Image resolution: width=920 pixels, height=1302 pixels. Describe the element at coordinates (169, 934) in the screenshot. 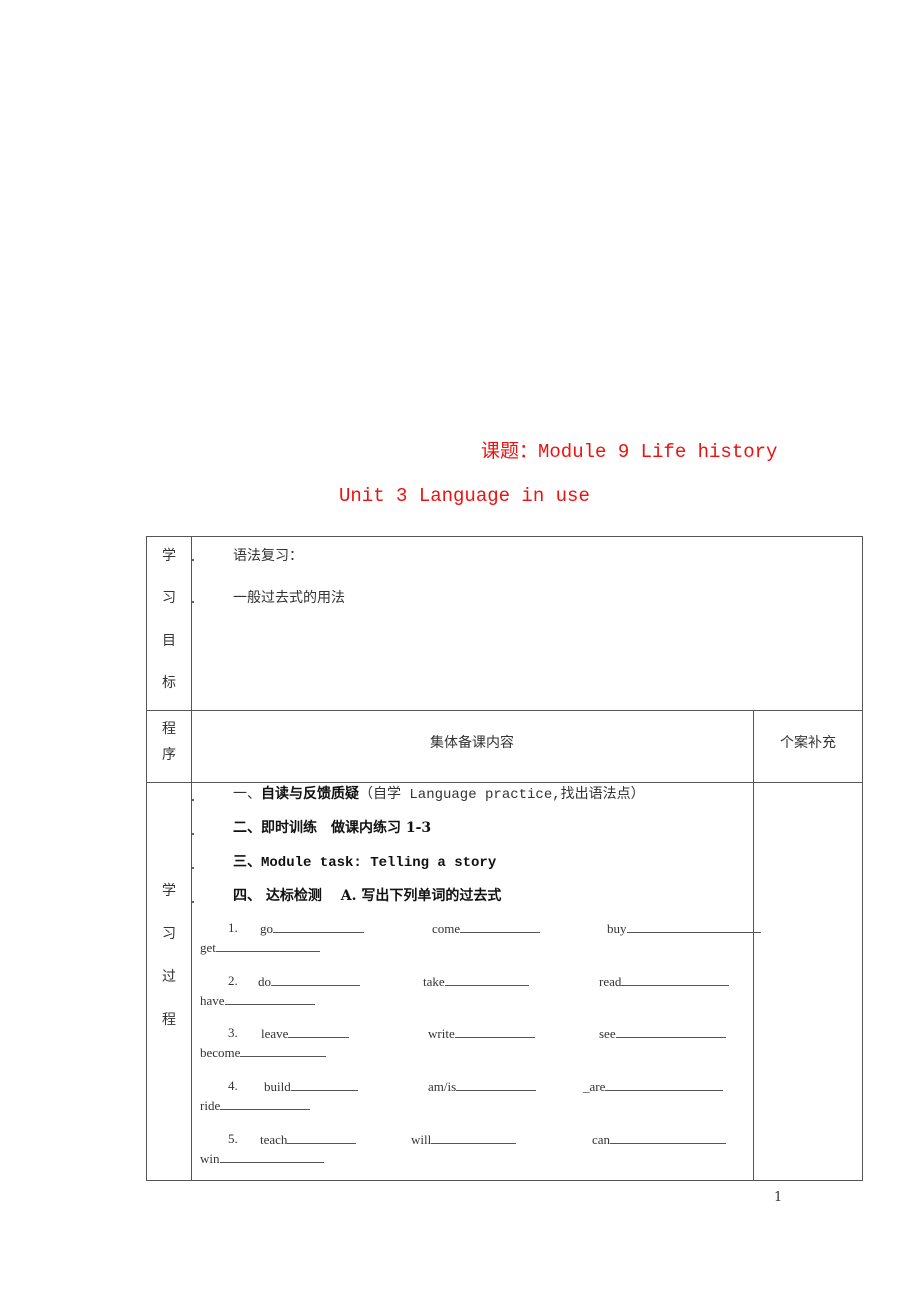

I see `process-label-char: 习` at that location.